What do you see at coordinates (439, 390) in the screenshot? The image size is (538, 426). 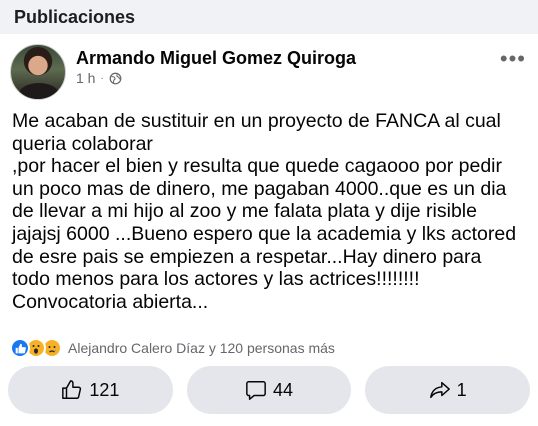 I see `share-icon` at bounding box center [439, 390].